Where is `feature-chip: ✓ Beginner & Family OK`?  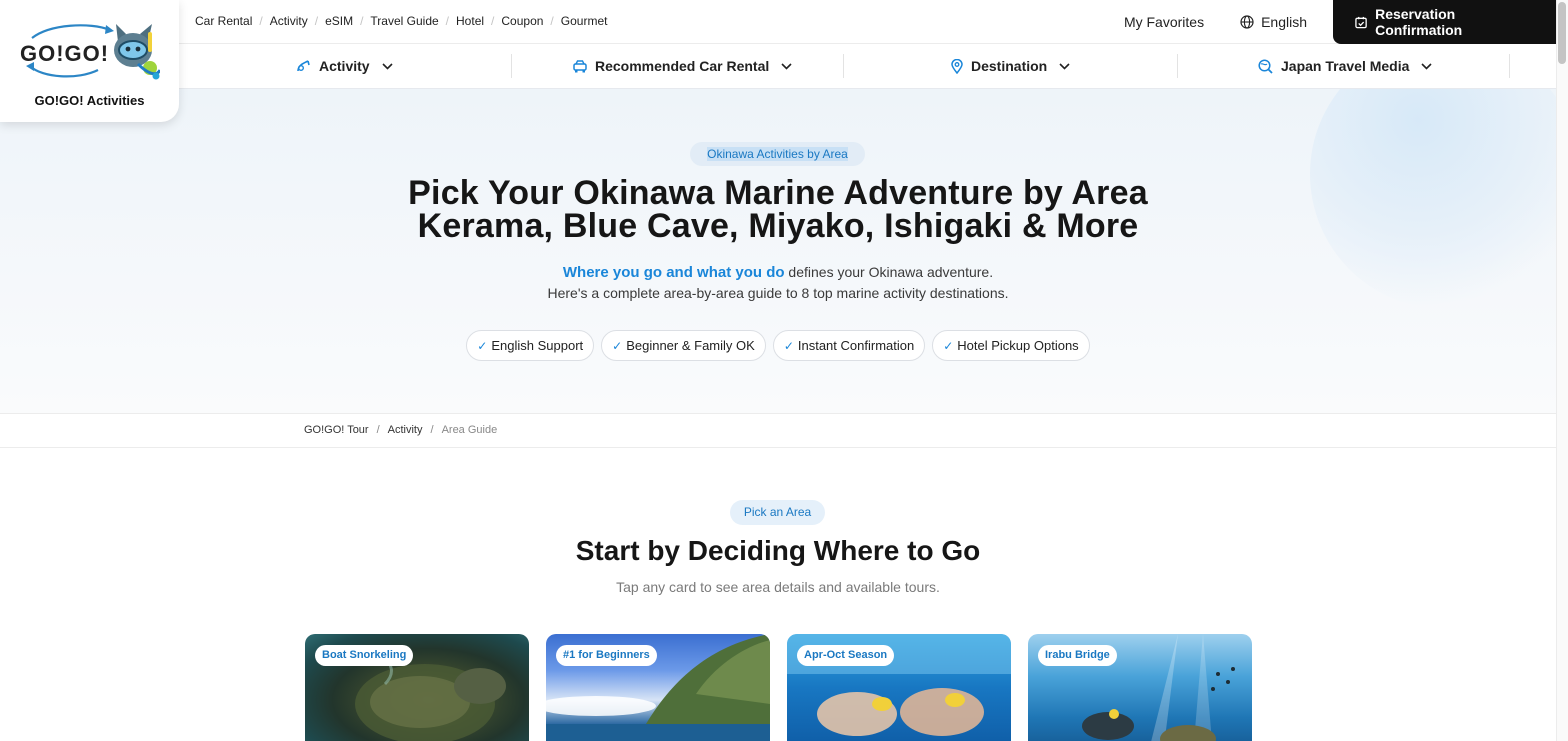 feature-chip: ✓ Beginner & Family OK is located at coordinates (683, 345).